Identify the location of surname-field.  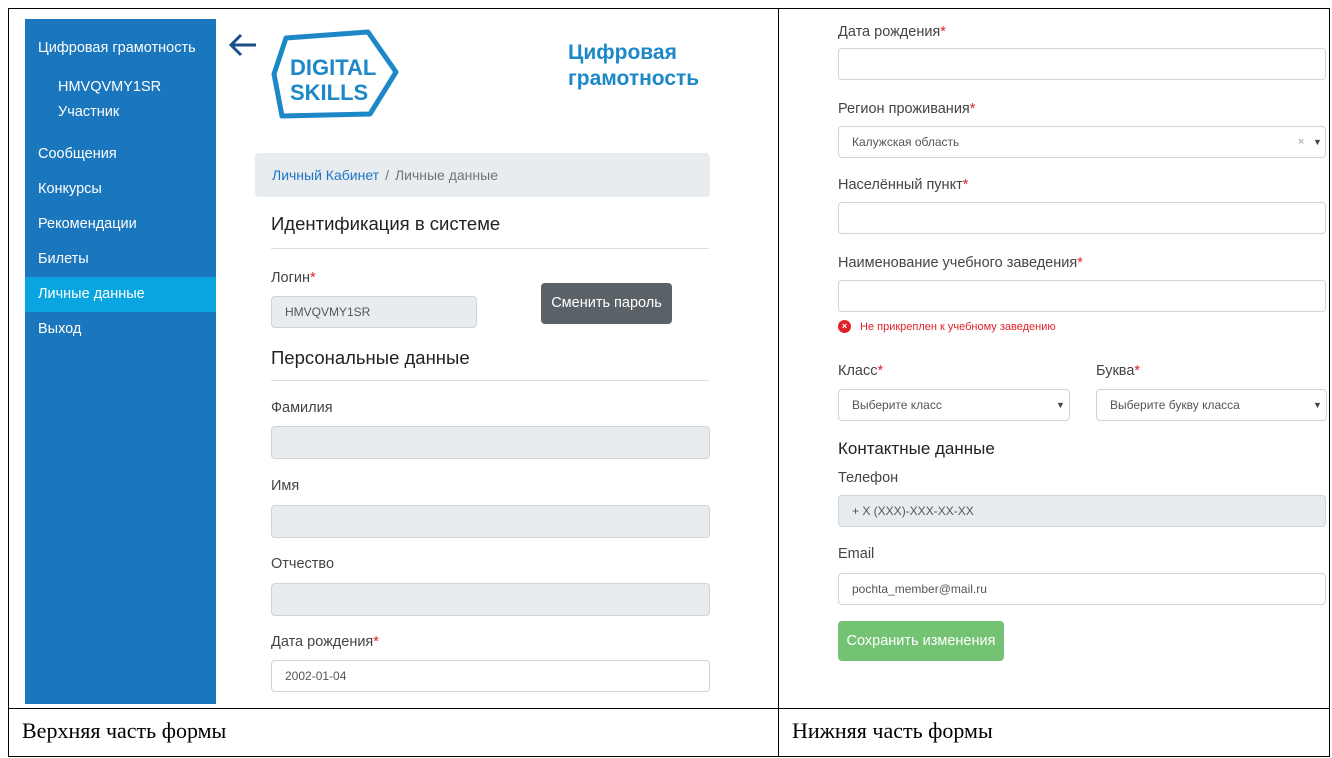
(490, 442).